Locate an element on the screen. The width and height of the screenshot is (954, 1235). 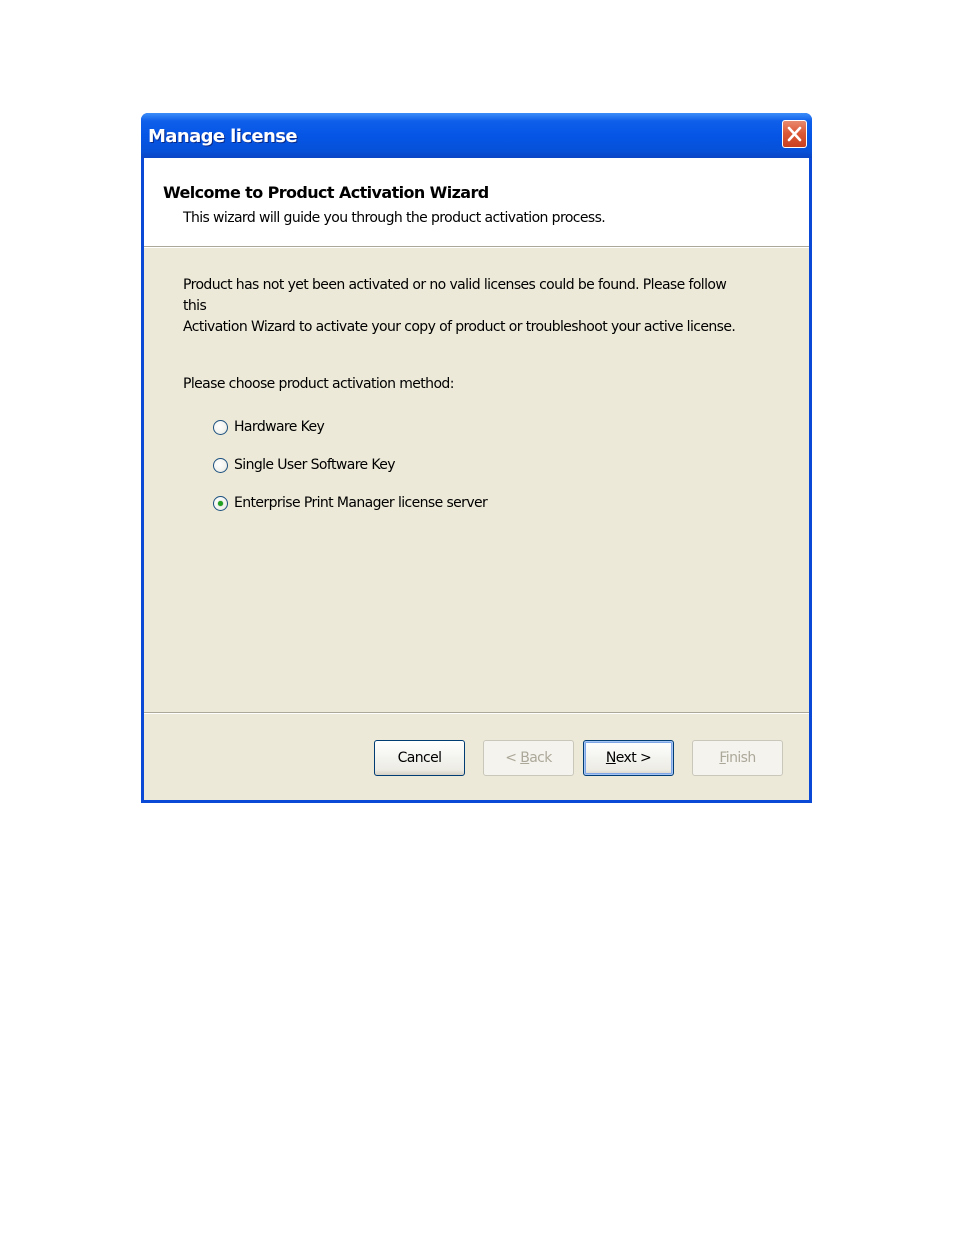
finish-button: Finish is located at coordinates (737, 758).